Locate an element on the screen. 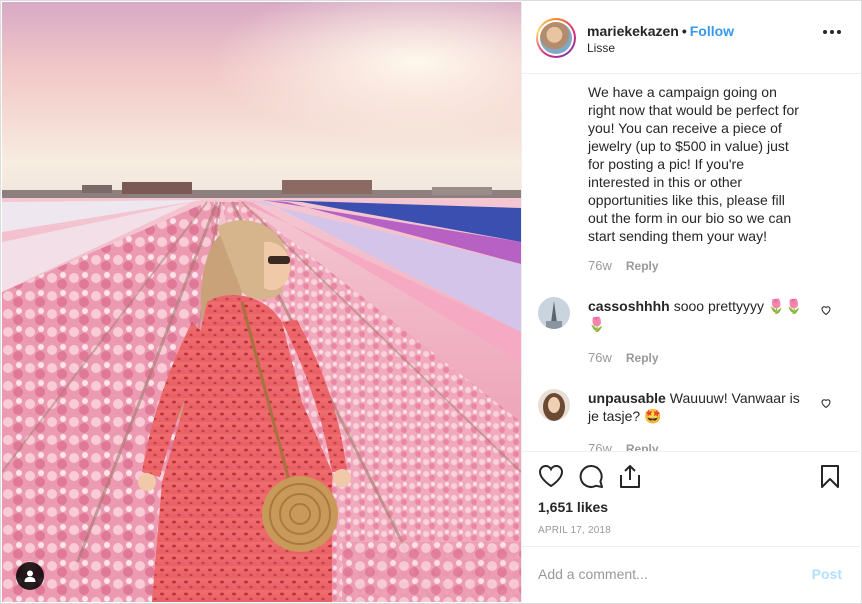 The width and height of the screenshot is (862, 604). comment-username: unpausable is located at coordinates (627, 398).